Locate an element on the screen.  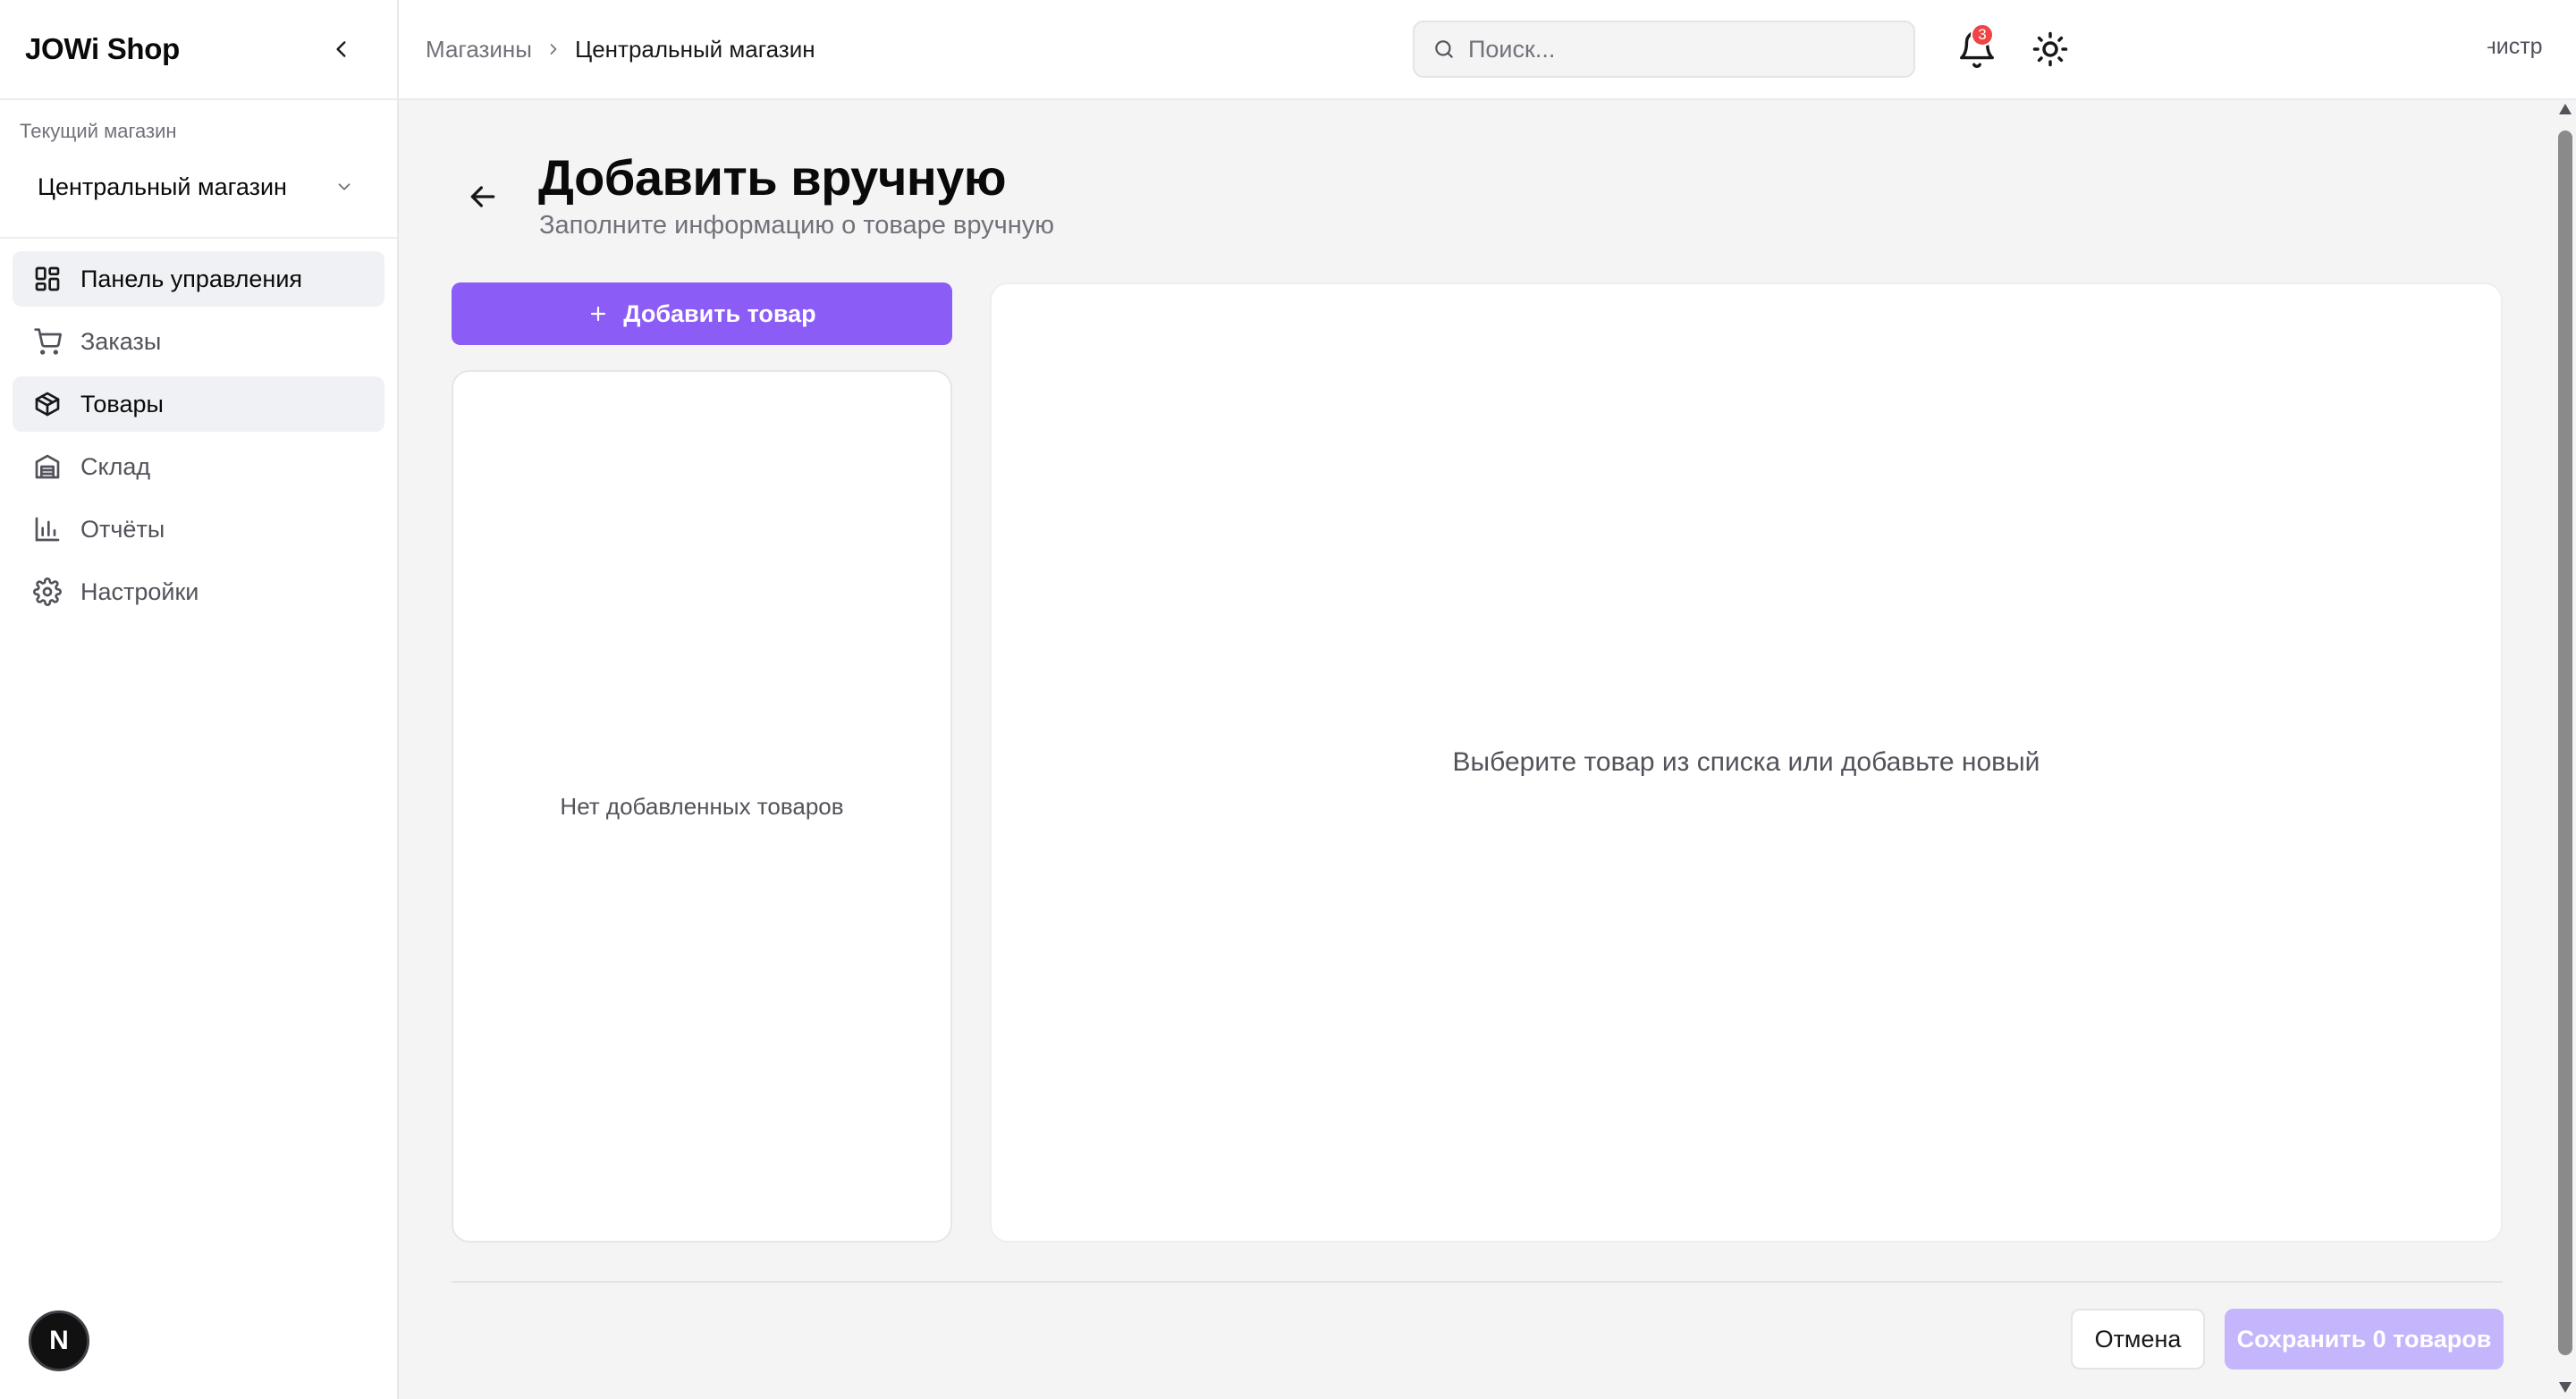
sidebar-item-label: Настройки is located at coordinates (139, 591).